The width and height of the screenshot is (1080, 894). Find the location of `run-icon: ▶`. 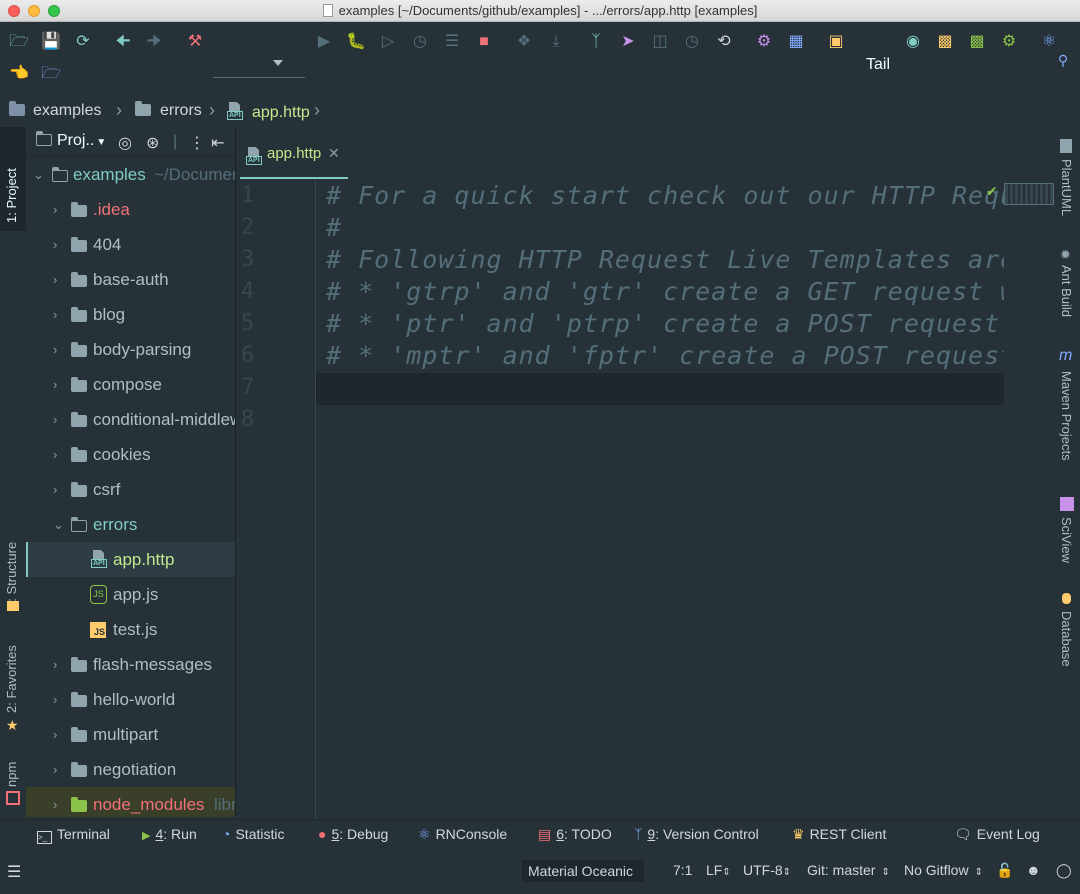

run-icon: ▶ is located at coordinates (324, 42).